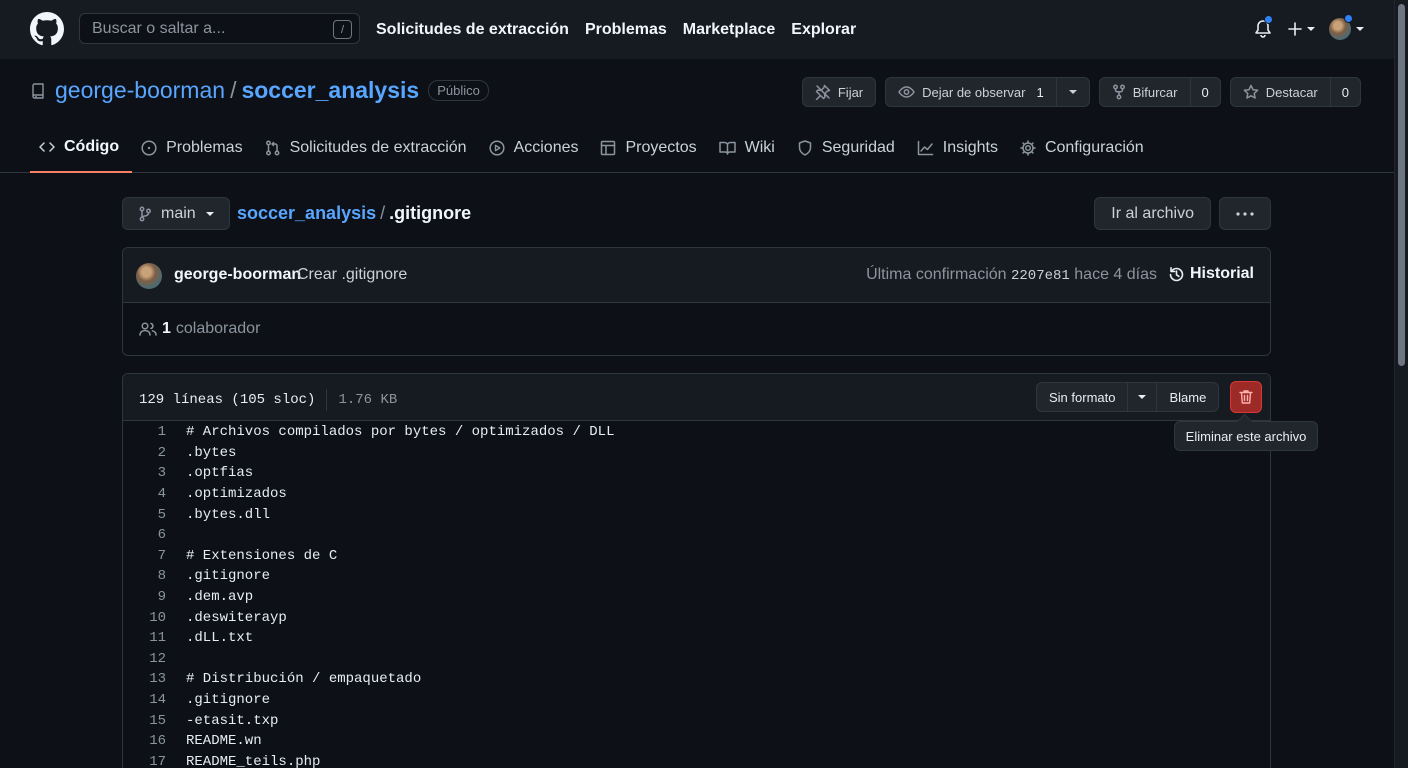  I want to click on raw-options-dropdown, so click(1142, 397).